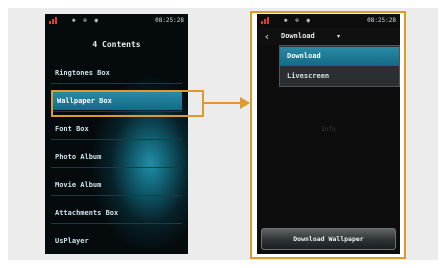 The height and width of the screenshot is (268, 446). What do you see at coordinates (245, 103) in the screenshot?
I see `arrow-right-icon` at bounding box center [245, 103].